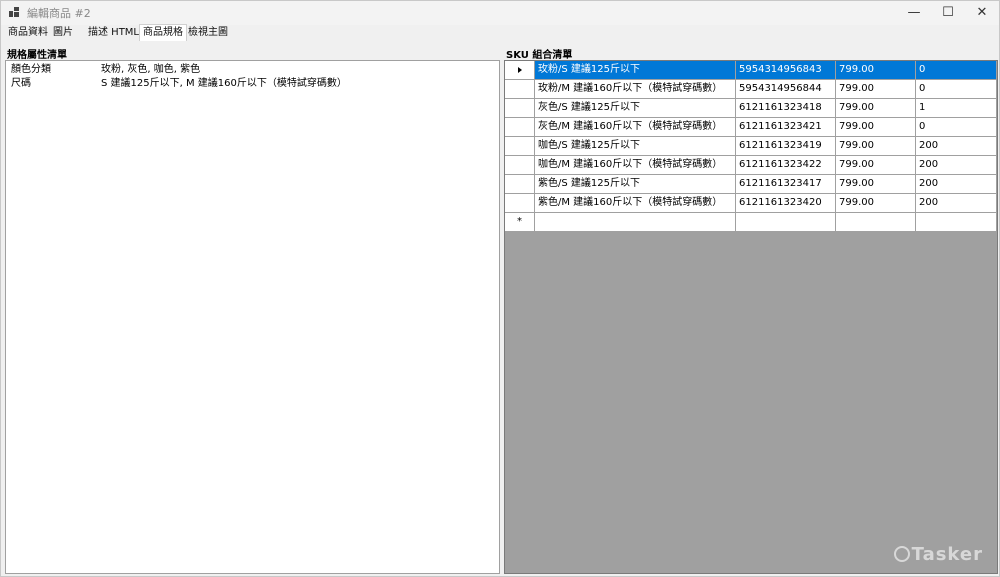  I want to click on attribute-name: 顏色分類, so click(31, 69).